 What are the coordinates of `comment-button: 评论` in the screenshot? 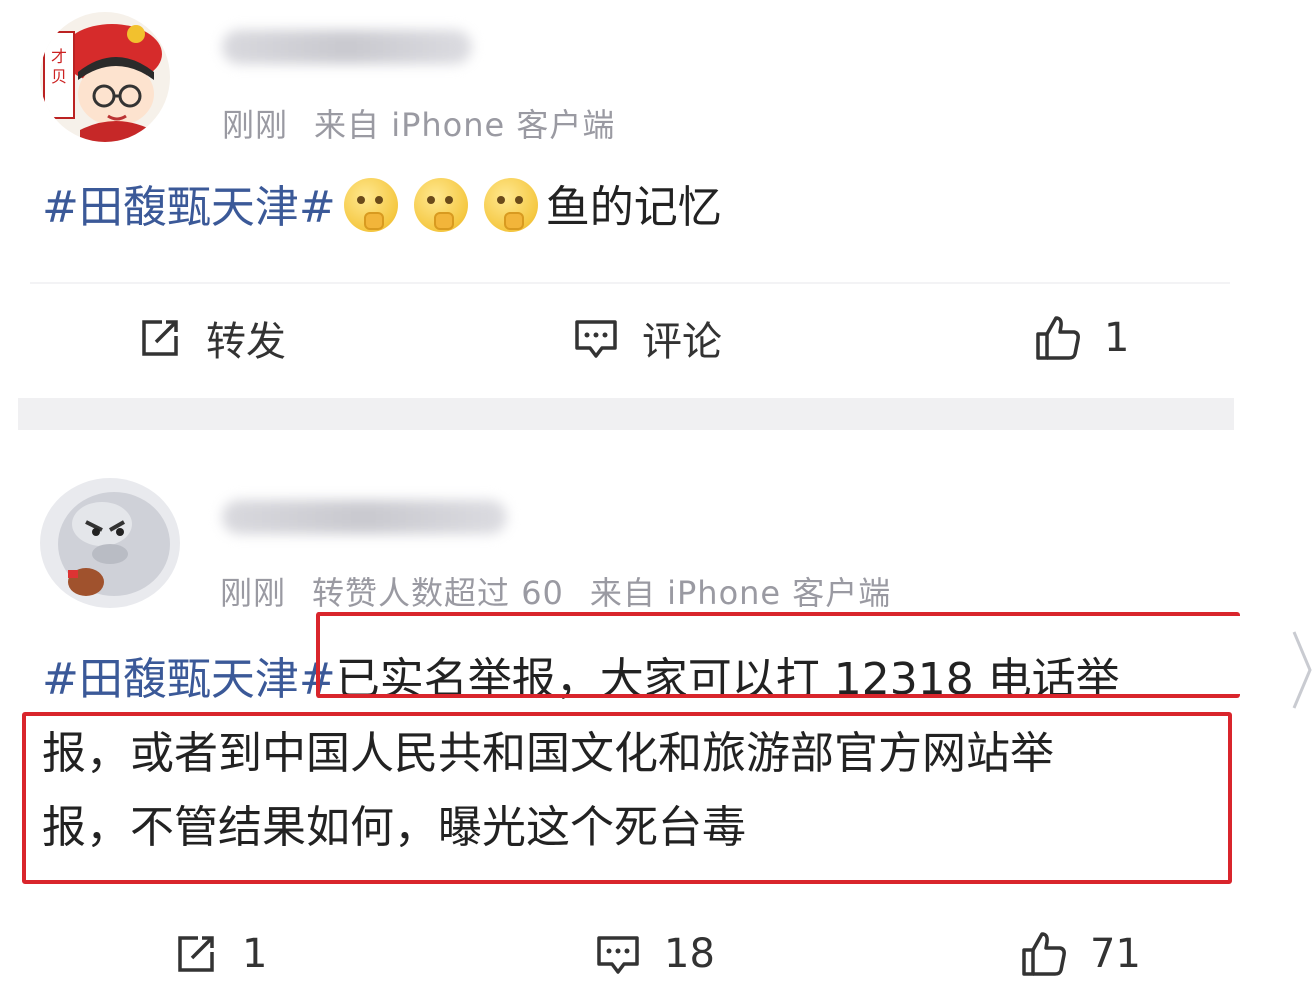 It's located at (647, 338).